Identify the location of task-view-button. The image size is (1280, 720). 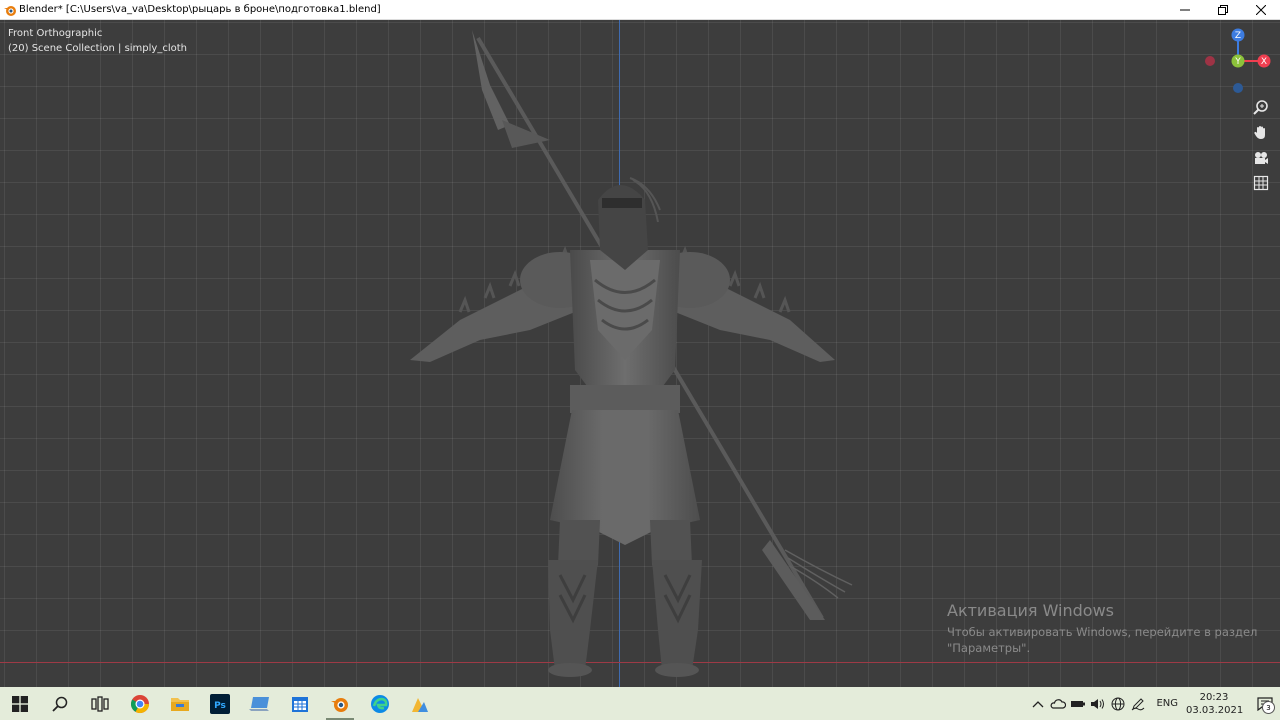
(100, 703).